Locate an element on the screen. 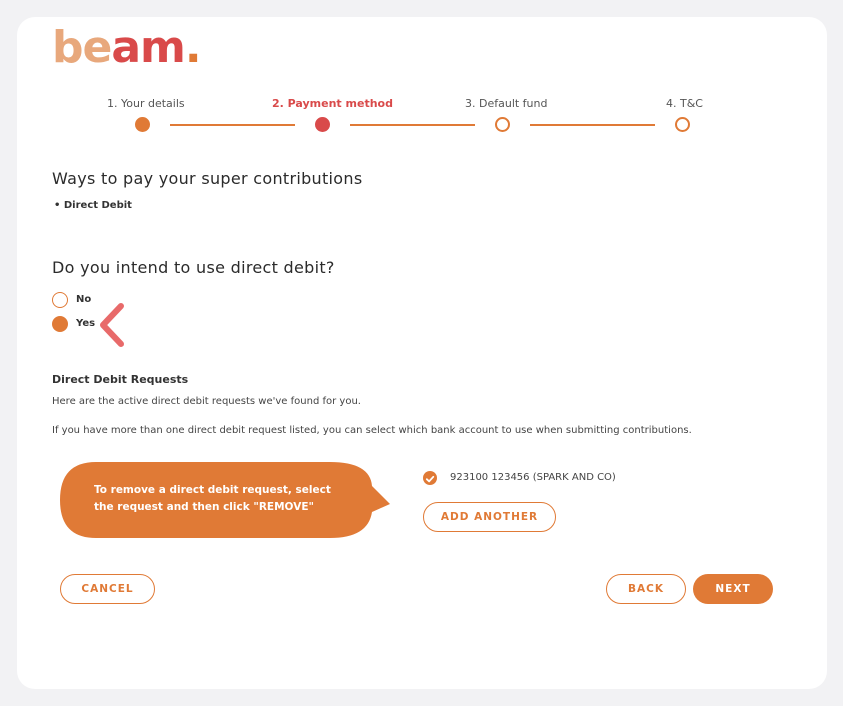 This screenshot has height=706, width=843. step-label-tc: 4. T&C is located at coordinates (684, 103).